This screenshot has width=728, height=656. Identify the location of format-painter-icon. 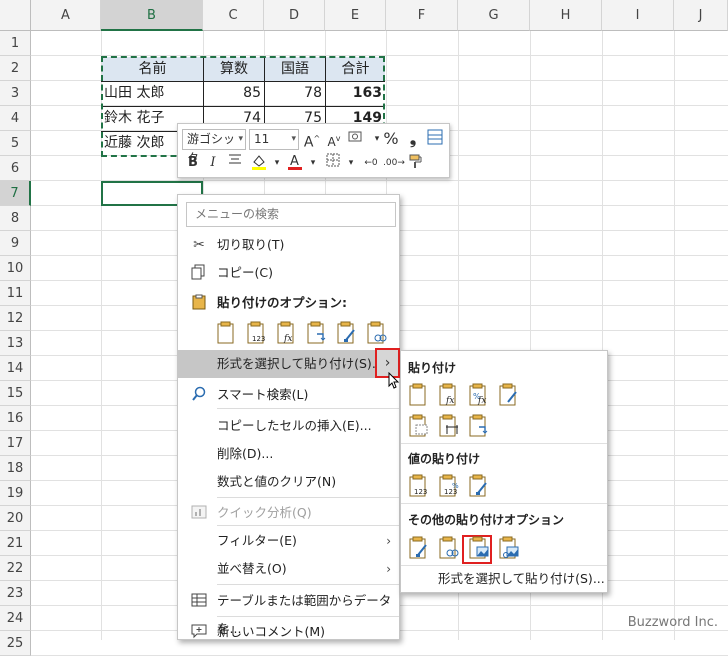
(416, 163).